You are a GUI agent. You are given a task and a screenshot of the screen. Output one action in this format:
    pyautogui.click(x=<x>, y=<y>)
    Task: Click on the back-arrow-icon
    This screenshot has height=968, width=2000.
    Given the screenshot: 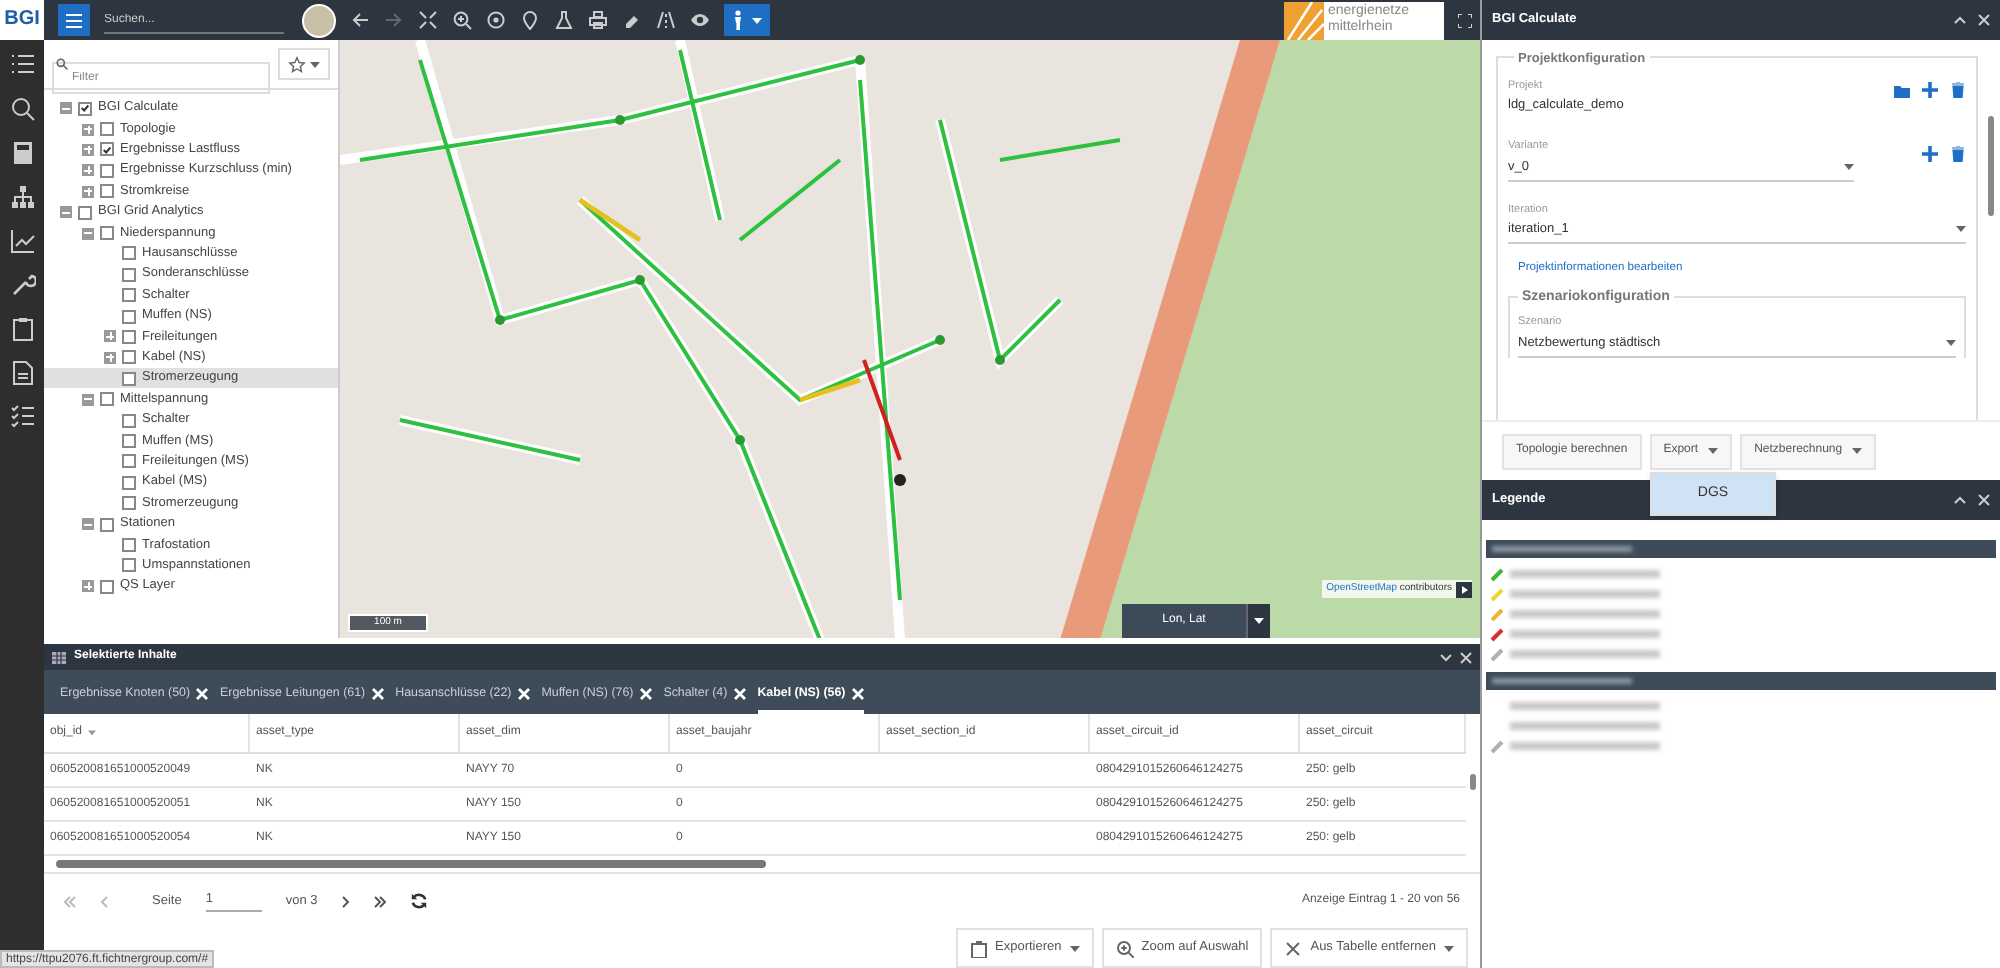 What is the action you would take?
    pyautogui.click(x=360, y=20)
    